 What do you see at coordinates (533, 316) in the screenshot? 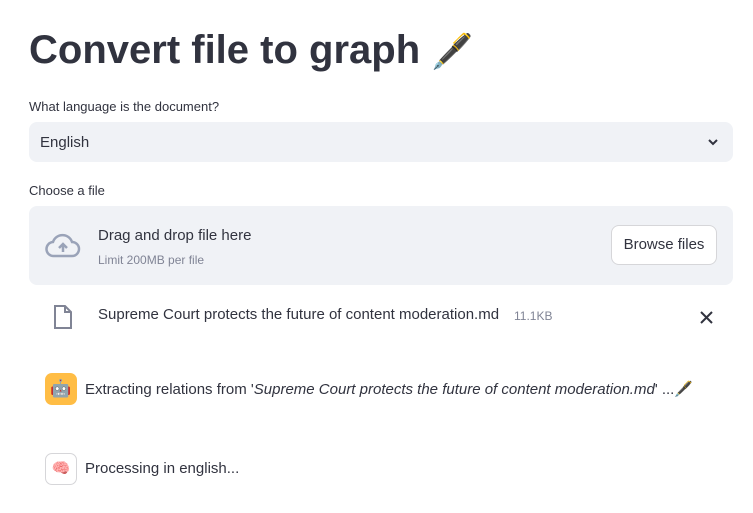
I see `file-size: 11.1KB` at bounding box center [533, 316].